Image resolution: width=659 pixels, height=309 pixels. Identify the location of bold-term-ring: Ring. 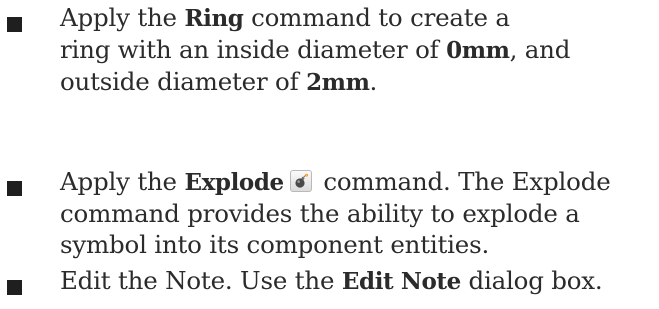
(214, 18).